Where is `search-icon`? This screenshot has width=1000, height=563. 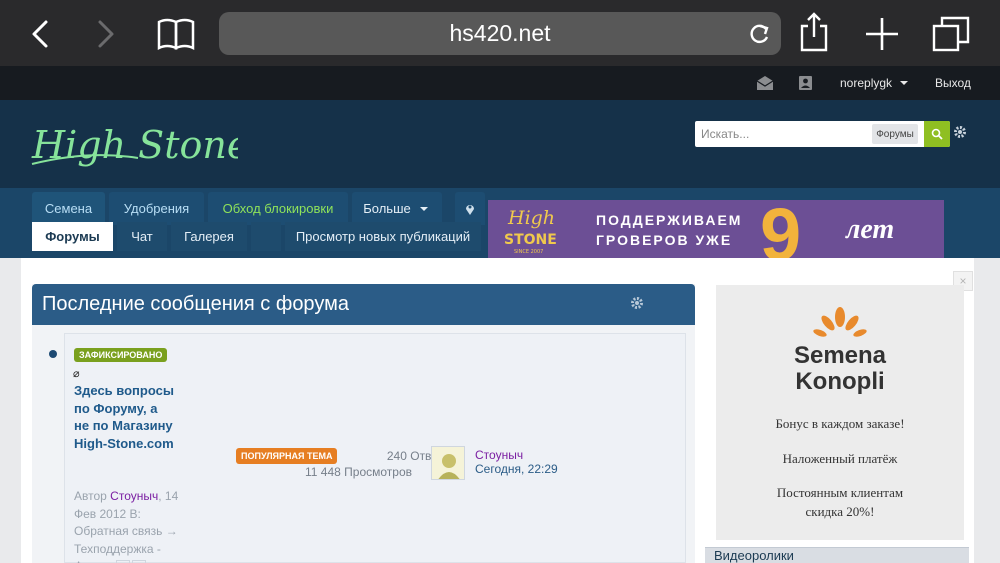 search-icon is located at coordinates (937, 134).